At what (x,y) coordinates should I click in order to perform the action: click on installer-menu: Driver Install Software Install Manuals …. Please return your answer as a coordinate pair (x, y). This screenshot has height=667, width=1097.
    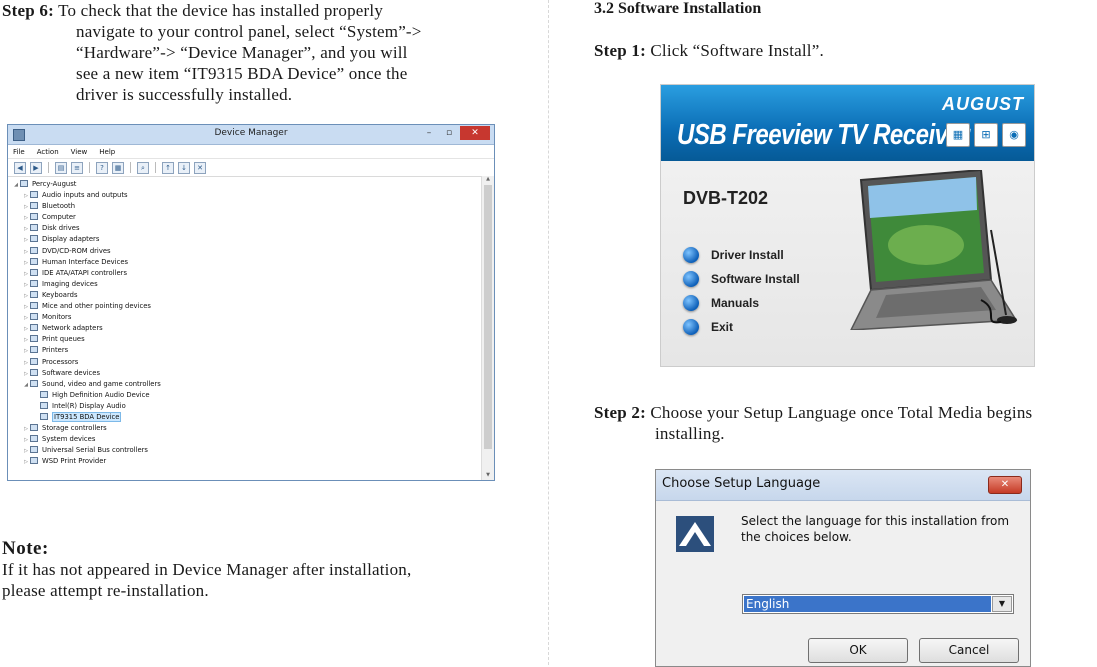
    Looking at the image, I should click on (741, 291).